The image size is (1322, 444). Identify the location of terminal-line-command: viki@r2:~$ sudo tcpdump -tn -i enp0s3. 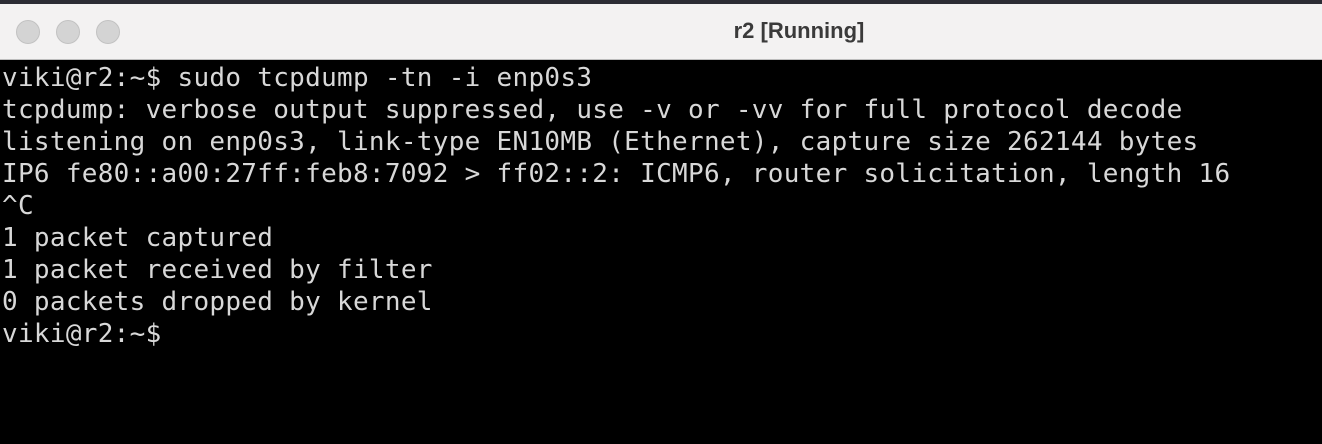
(297, 78).